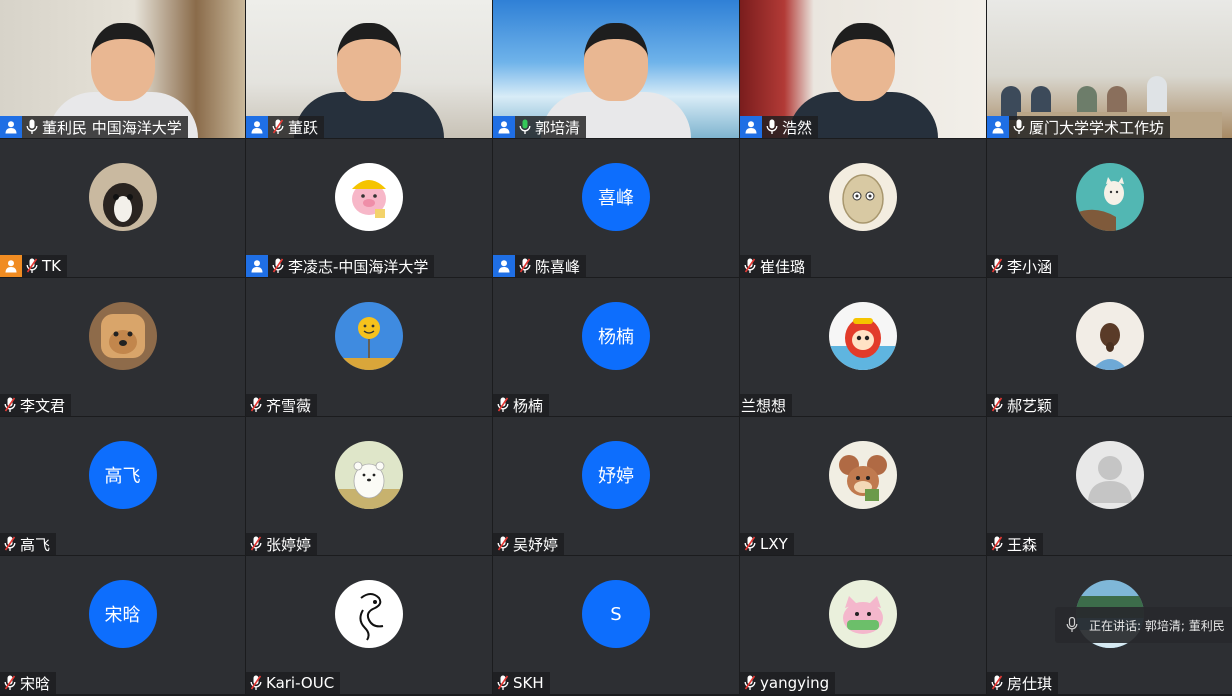 The image size is (1232, 696). What do you see at coordinates (863, 347) in the screenshot?
I see `participant-tile: 兰想想` at bounding box center [863, 347].